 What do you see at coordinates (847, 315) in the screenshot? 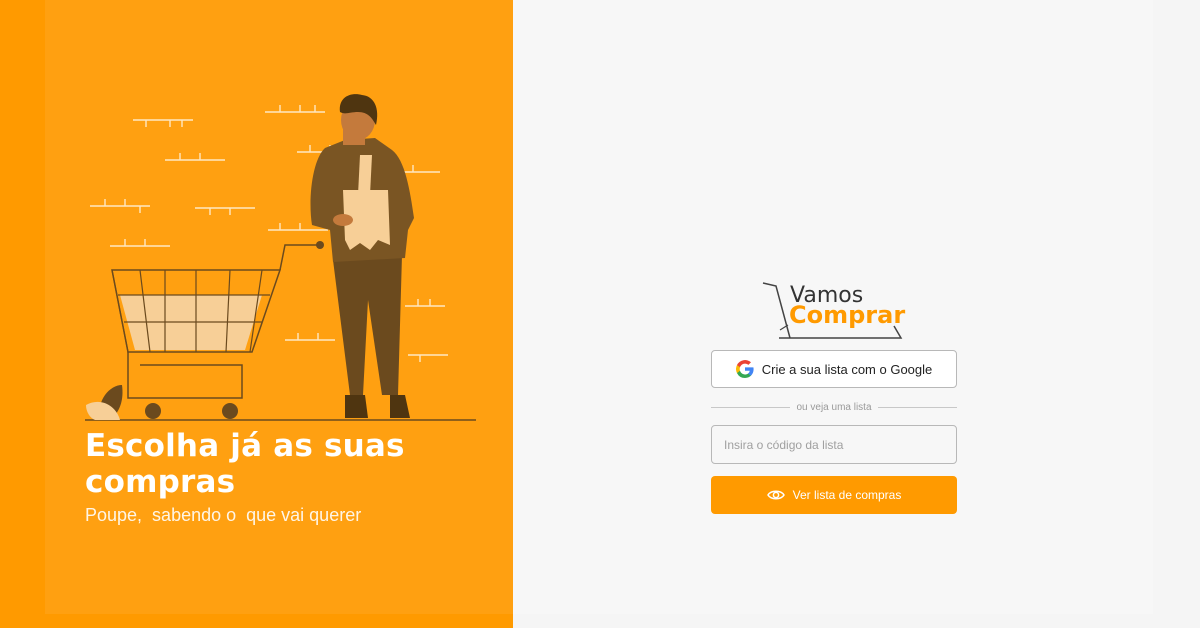
I see `logo-text-comprar: Comprar` at bounding box center [847, 315].